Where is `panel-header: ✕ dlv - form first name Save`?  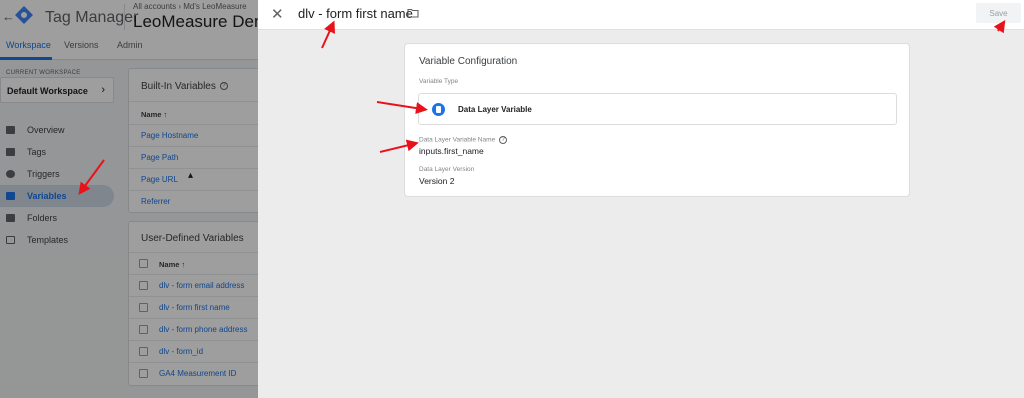
panel-header: ✕ dlv - form first name Save is located at coordinates (641, 15).